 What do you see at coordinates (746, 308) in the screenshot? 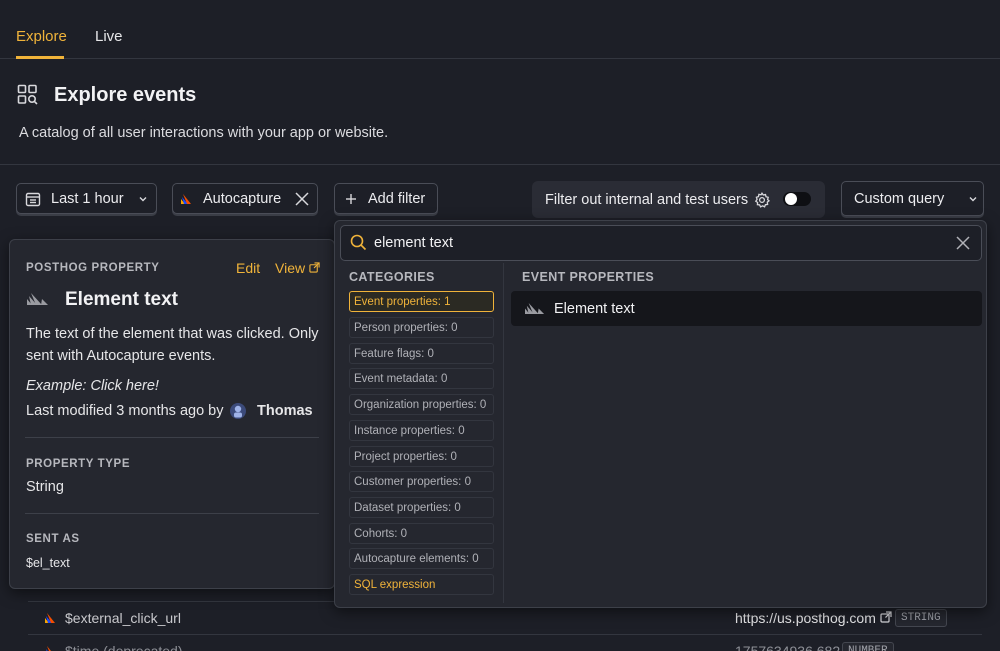
I see `result-item-element-text: Element text` at bounding box center [746, 308].